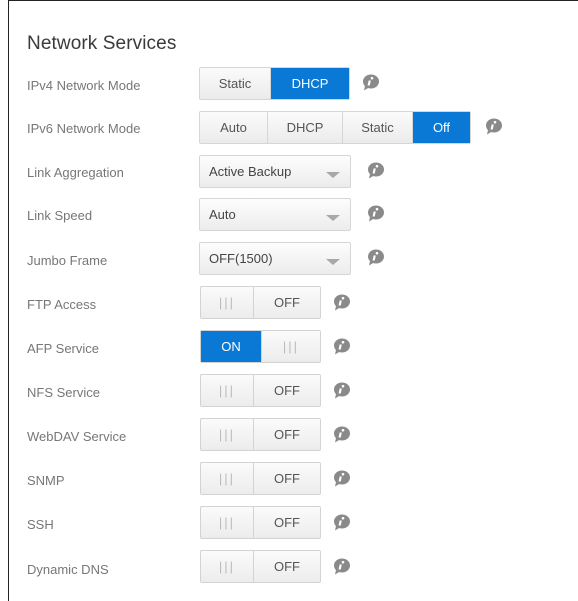 The height and width of the screenshot is (601, 578). I want to click on snmp-toggle: ||| OFF, so click(260, 478).